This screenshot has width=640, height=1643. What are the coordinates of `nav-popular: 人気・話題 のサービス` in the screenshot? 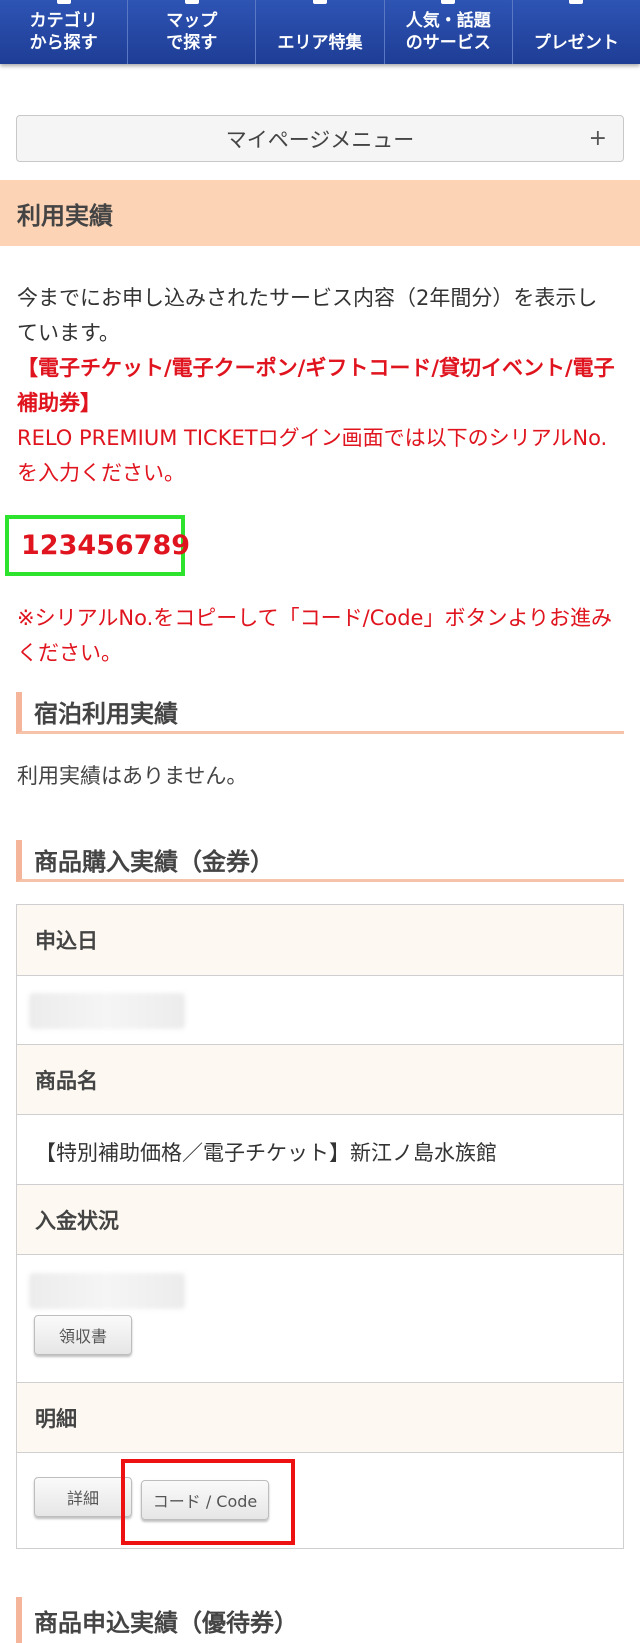 It's located at (449, 32).